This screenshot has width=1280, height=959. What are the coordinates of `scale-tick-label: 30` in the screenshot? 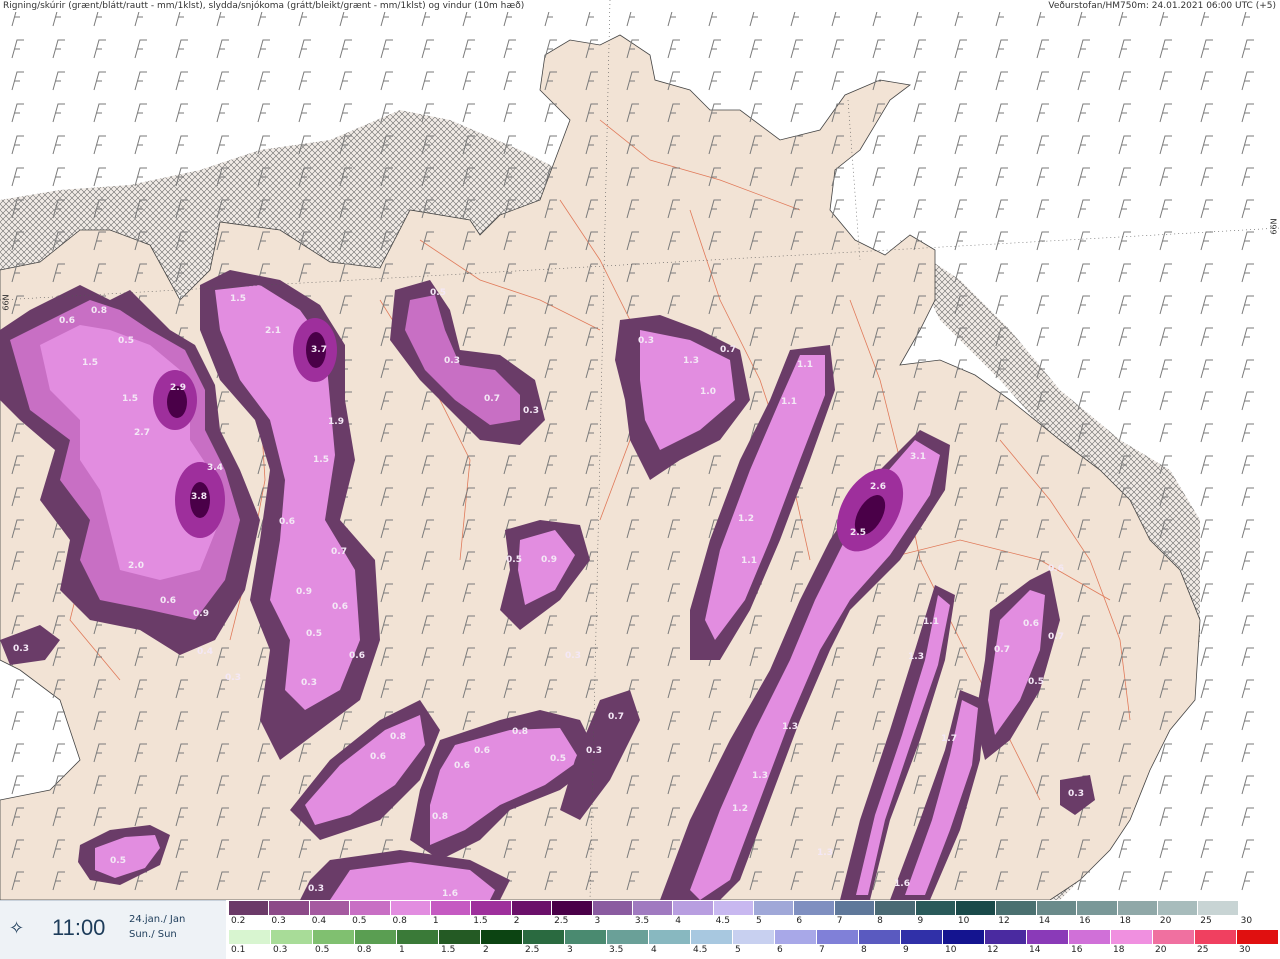 It's located at (1246, 921).